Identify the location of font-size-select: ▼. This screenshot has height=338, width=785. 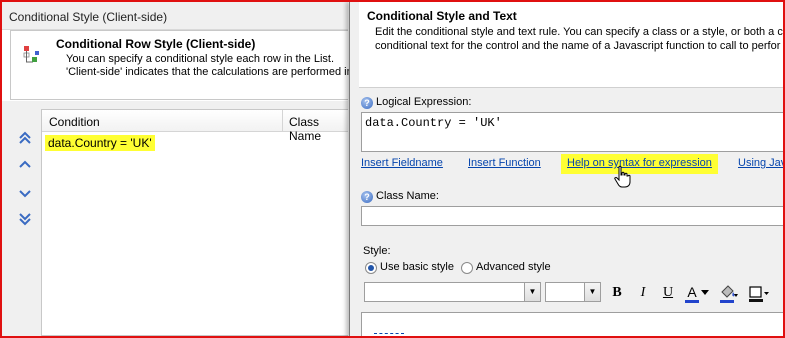
(573, 292).